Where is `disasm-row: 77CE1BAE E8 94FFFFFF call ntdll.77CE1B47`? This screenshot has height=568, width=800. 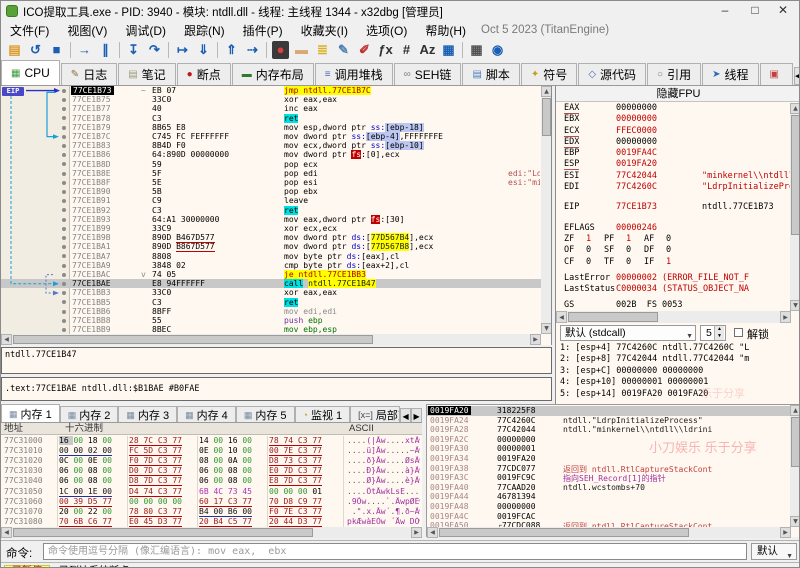
disasm-row: 77CE1BAE E8 94FFFFFF call ntdll.77CE1B47 is located at coordinates (271, 284).